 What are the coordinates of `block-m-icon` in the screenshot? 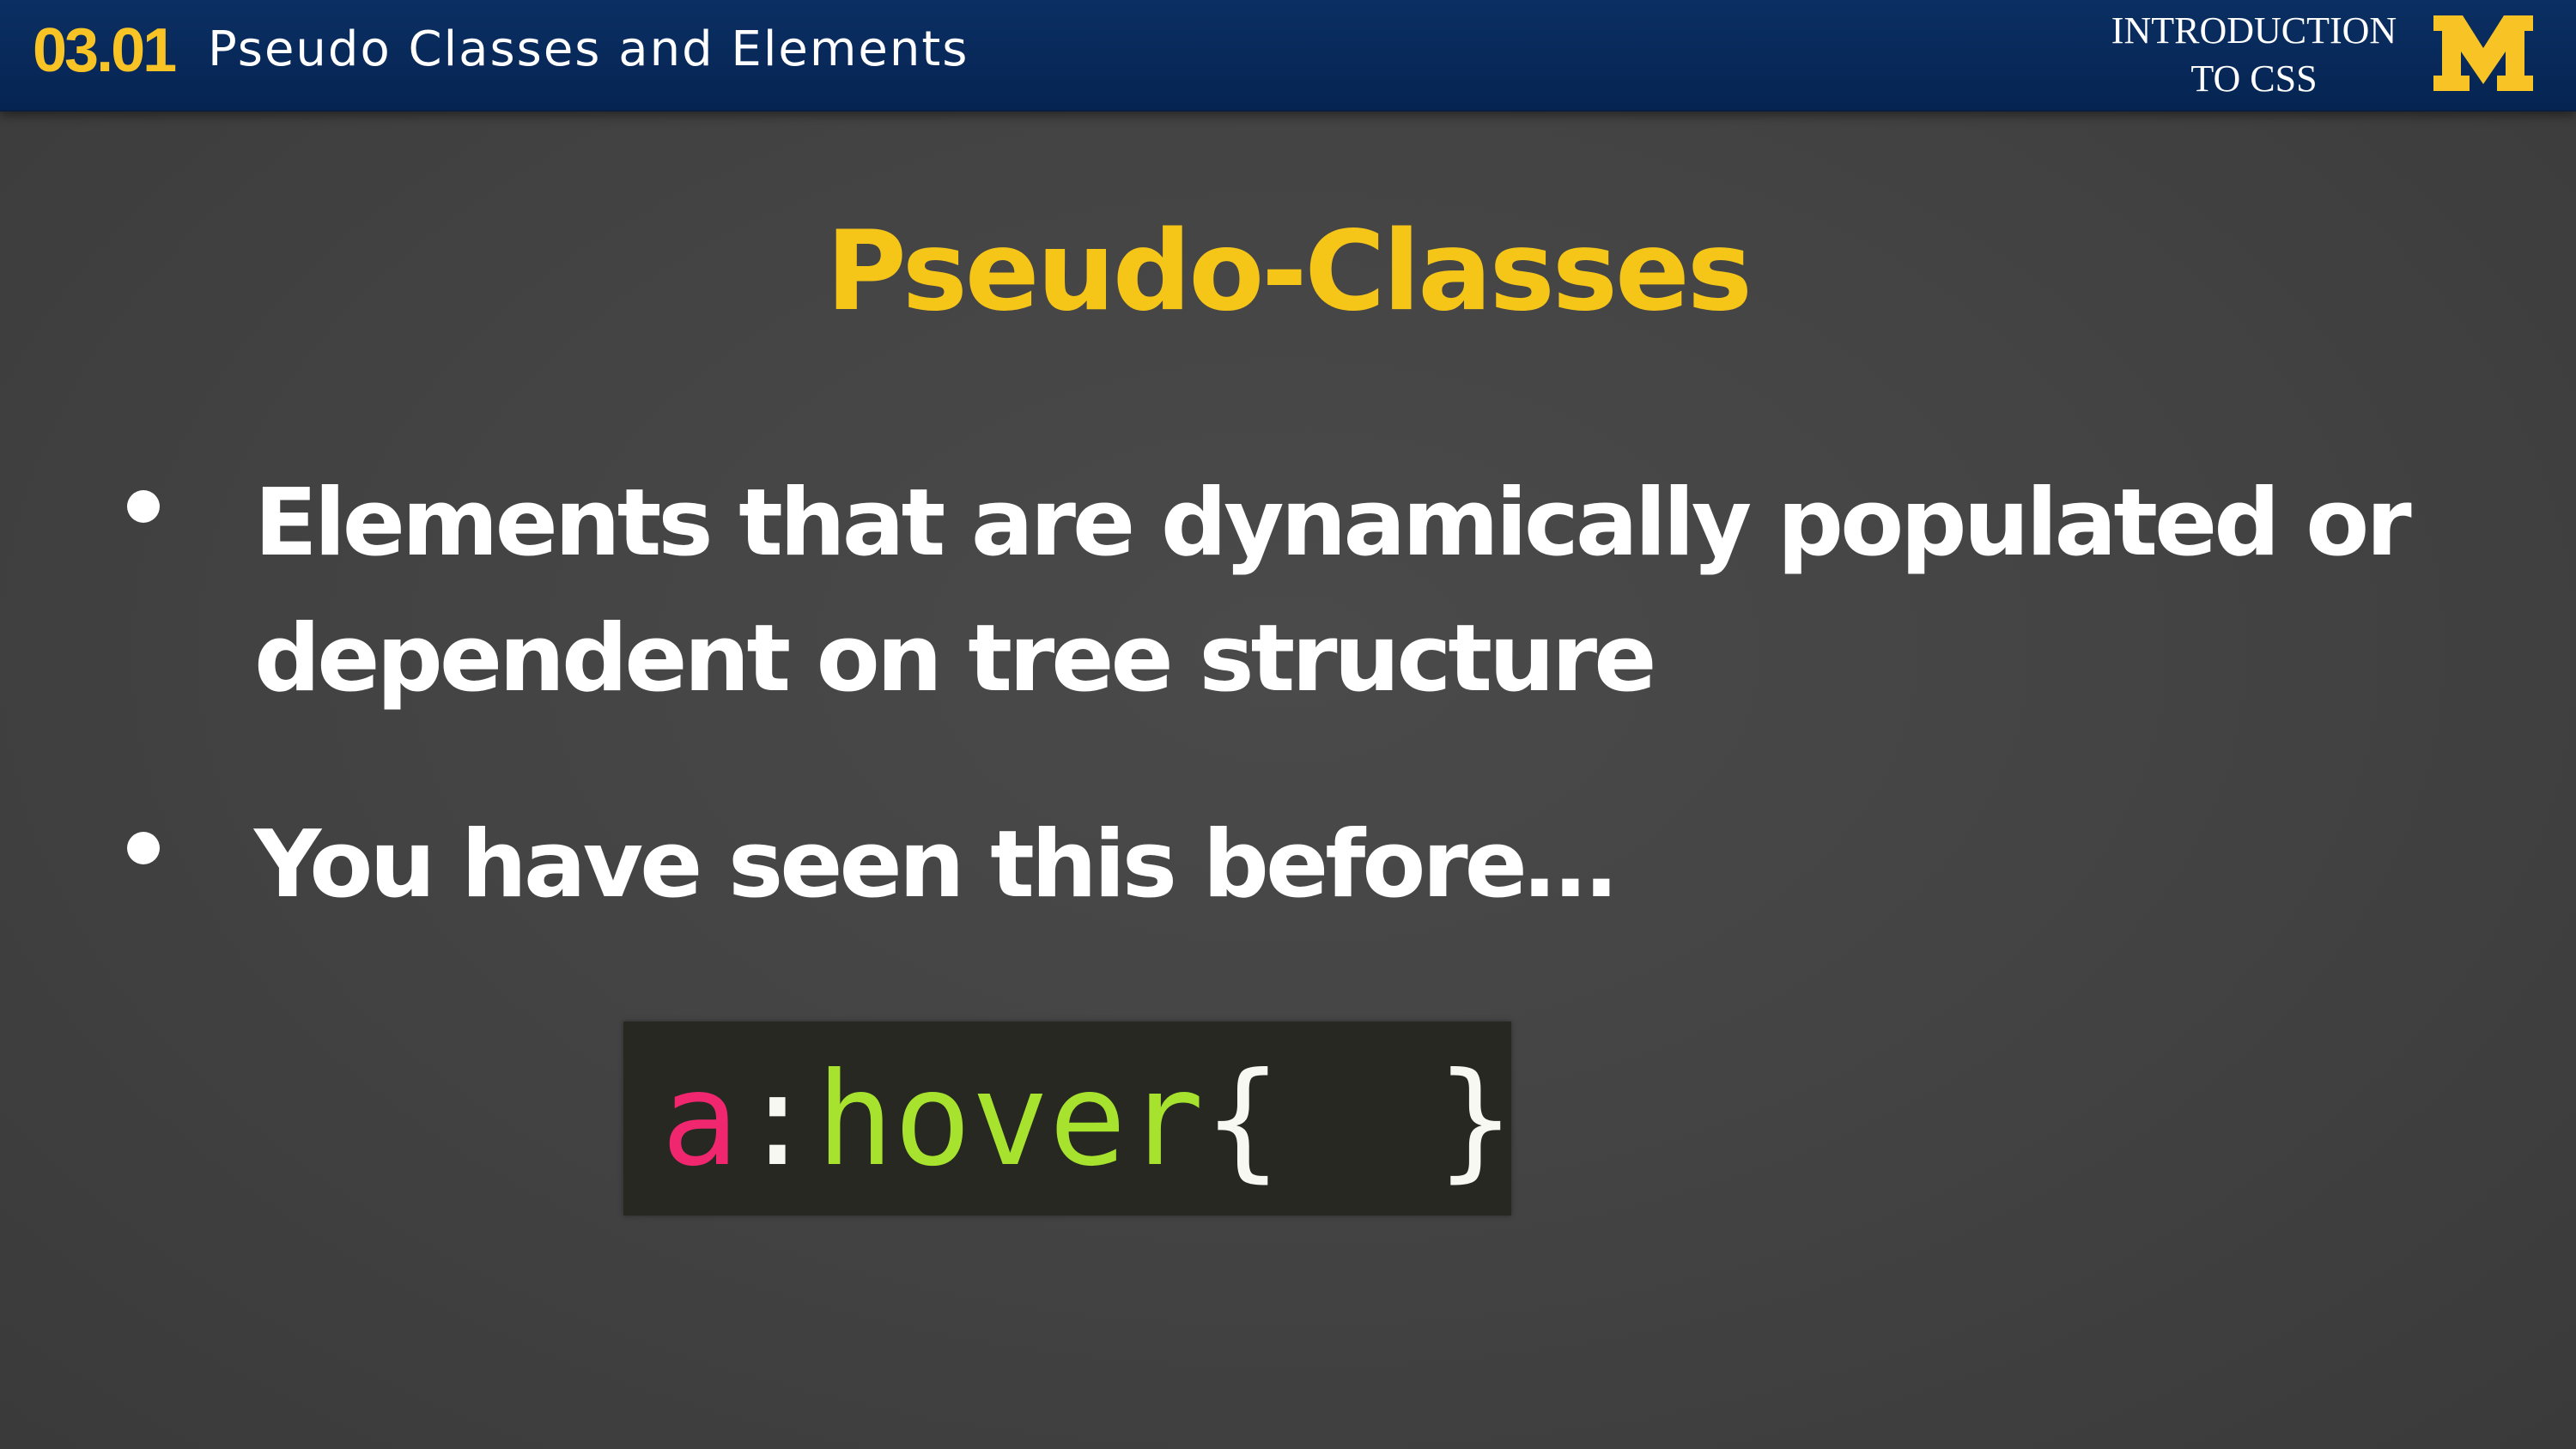 It's located at (2483, 53).